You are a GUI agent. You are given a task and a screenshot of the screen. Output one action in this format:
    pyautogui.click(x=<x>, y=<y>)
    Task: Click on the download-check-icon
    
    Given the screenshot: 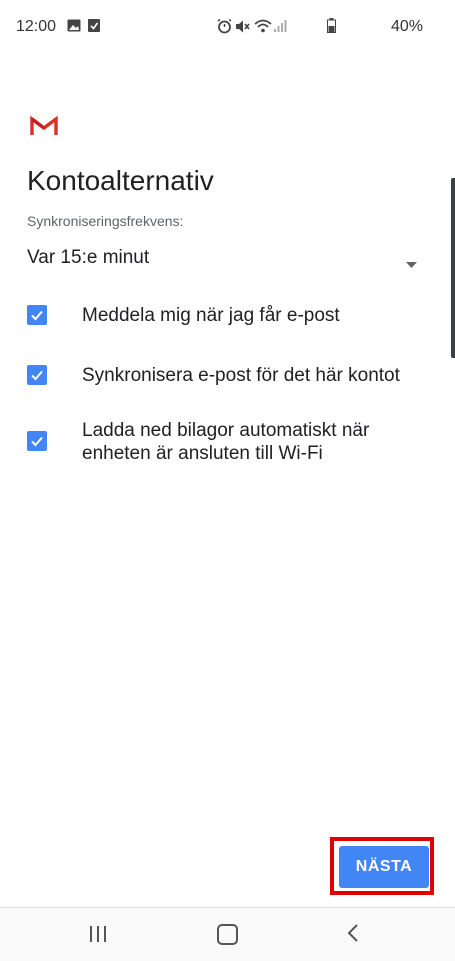 What is the action you would take?
    pyautogui.click(x=94, y=28)
    